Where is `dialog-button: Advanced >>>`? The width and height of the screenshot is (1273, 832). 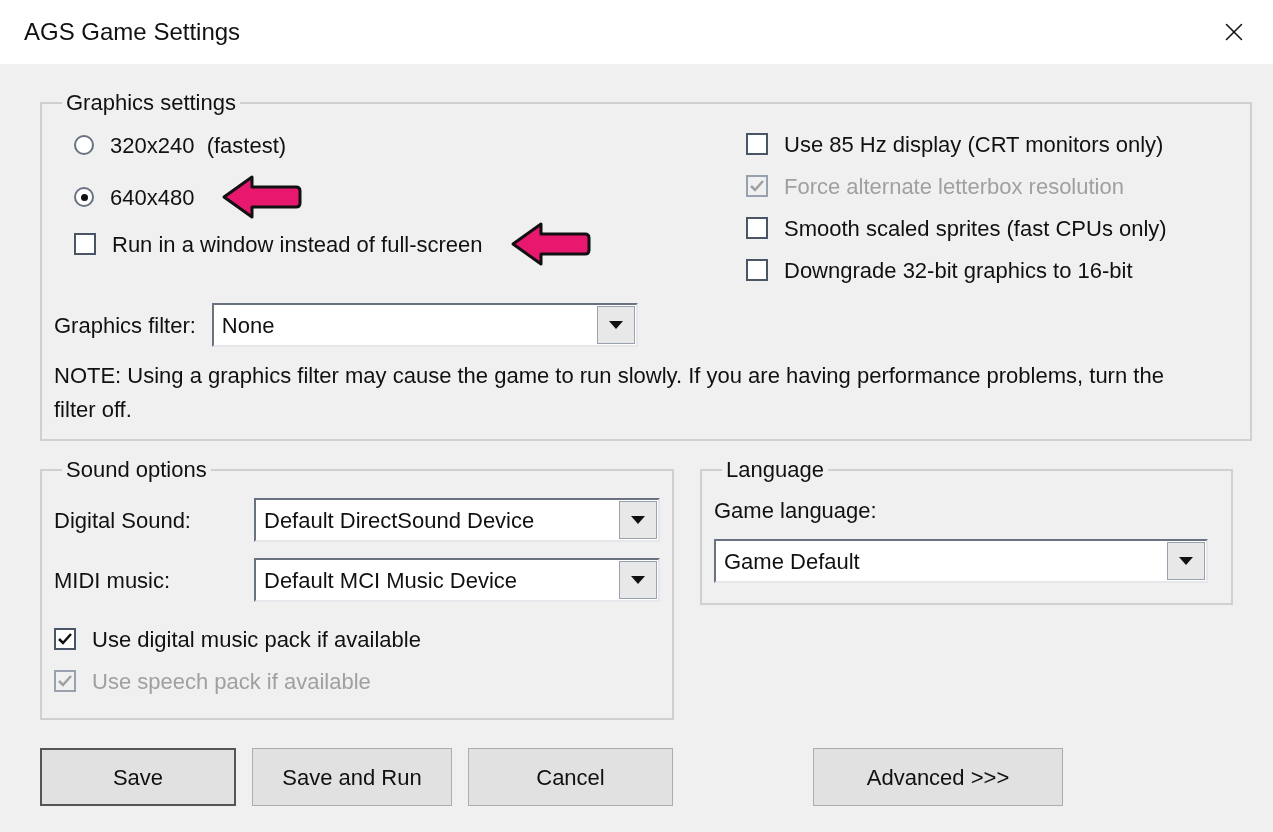 dialog-button: Advanced >>> is located at coordinates (938, 777).